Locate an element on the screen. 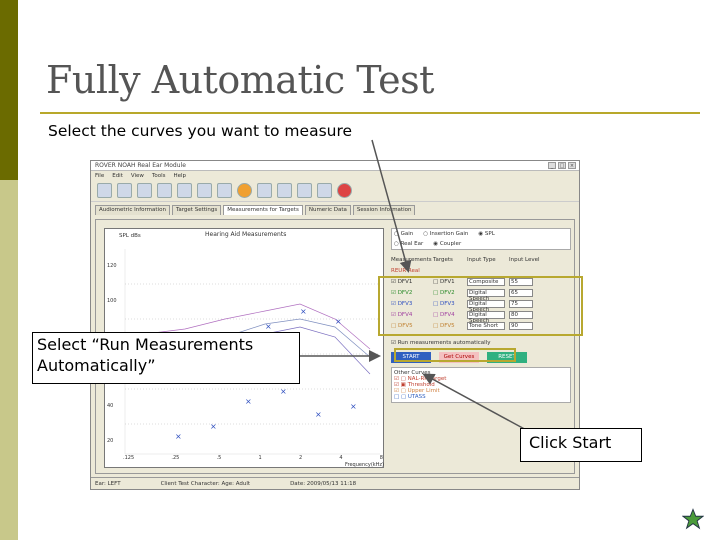 This screenshot has width=720, height=540. col-targets: Targets is located at coordinates (443, 259).